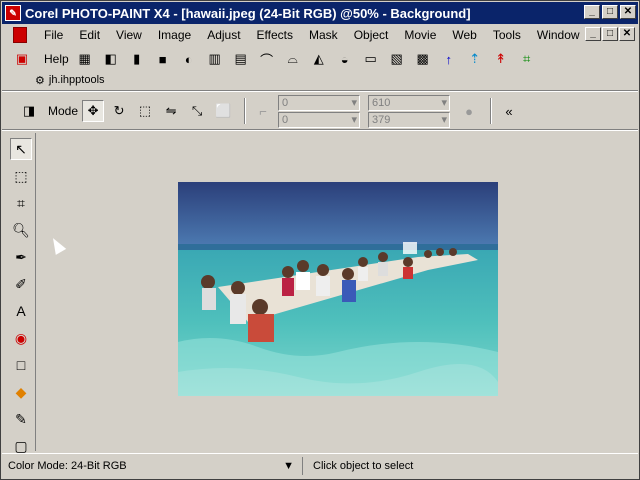  I want to click on filter-icon: ▩, so click(423, 59).